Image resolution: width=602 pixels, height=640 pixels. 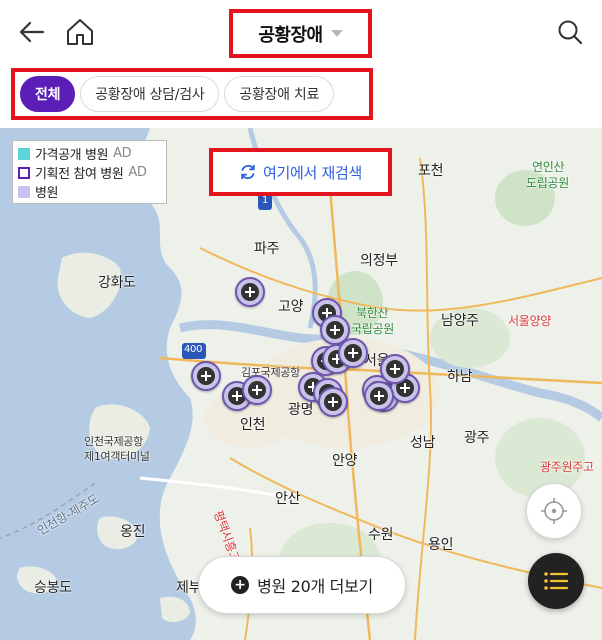 I want to click on map-label: 수원, so click(x=381, y=535).